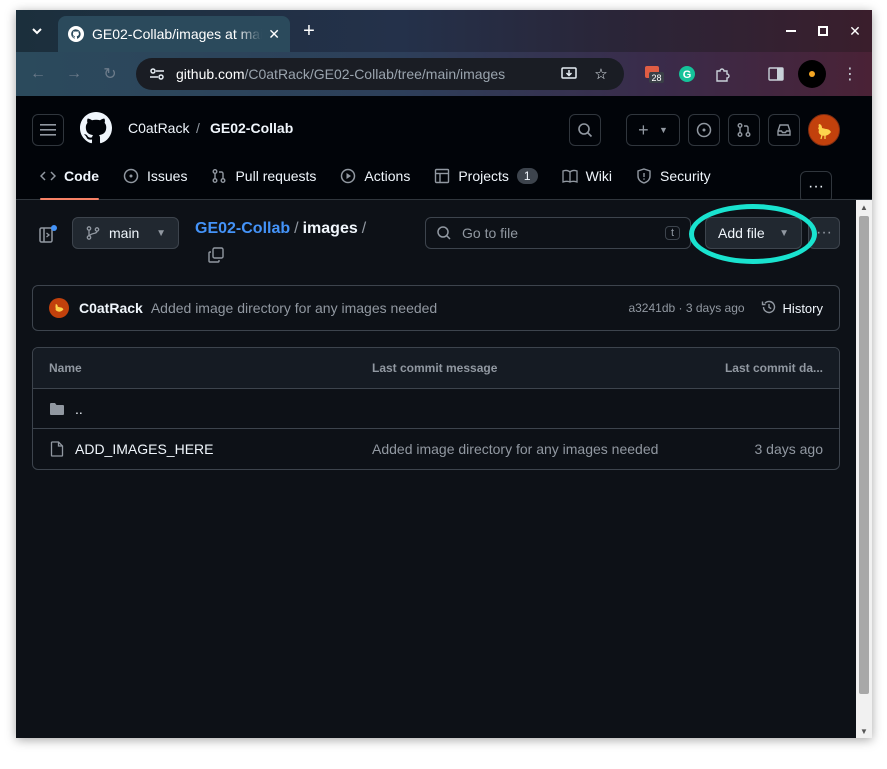  Describe the element at coordinates (599, 176) in the screenshot. I see `tab-wiki-label: Wiki` at that location.